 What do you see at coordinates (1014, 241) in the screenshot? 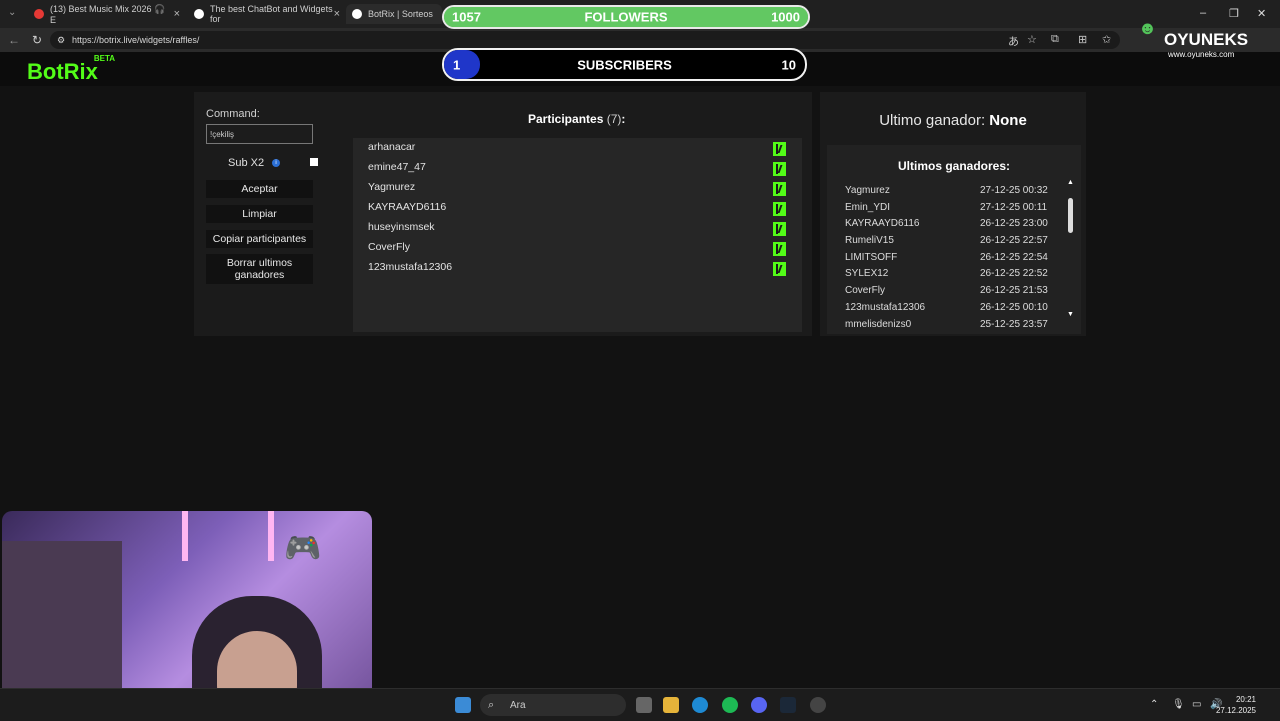
I see `winner-date: 26-12-25 22:57` at bounding box center [1014, 241].